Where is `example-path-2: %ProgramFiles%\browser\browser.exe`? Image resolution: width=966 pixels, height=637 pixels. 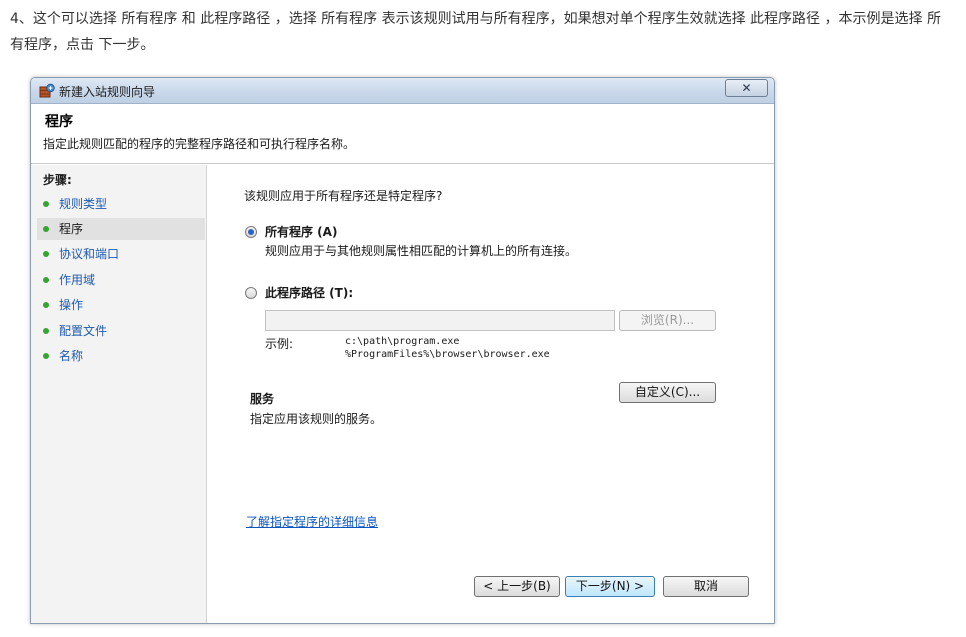
example-path-2: %ProgramFiles%\browser\browser.exe is located at coordinates (447, 354).